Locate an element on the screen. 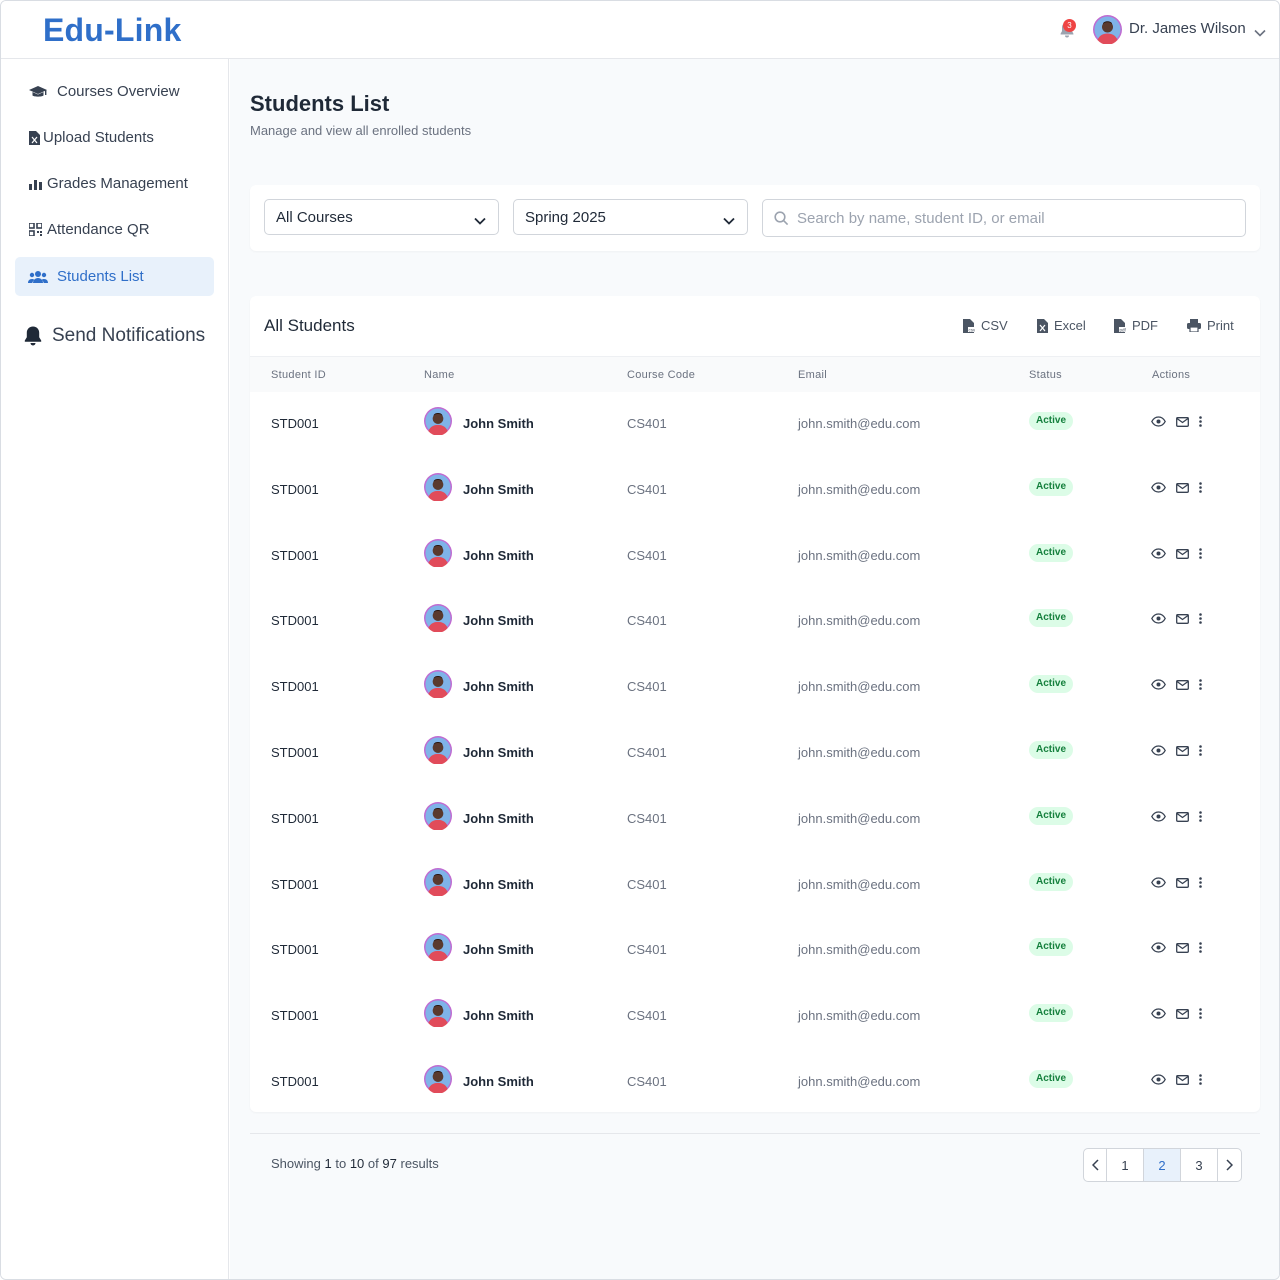 The image size is (1280, 1280). user-name: Dr. James Wilson is located at coordinates (1187, 28).